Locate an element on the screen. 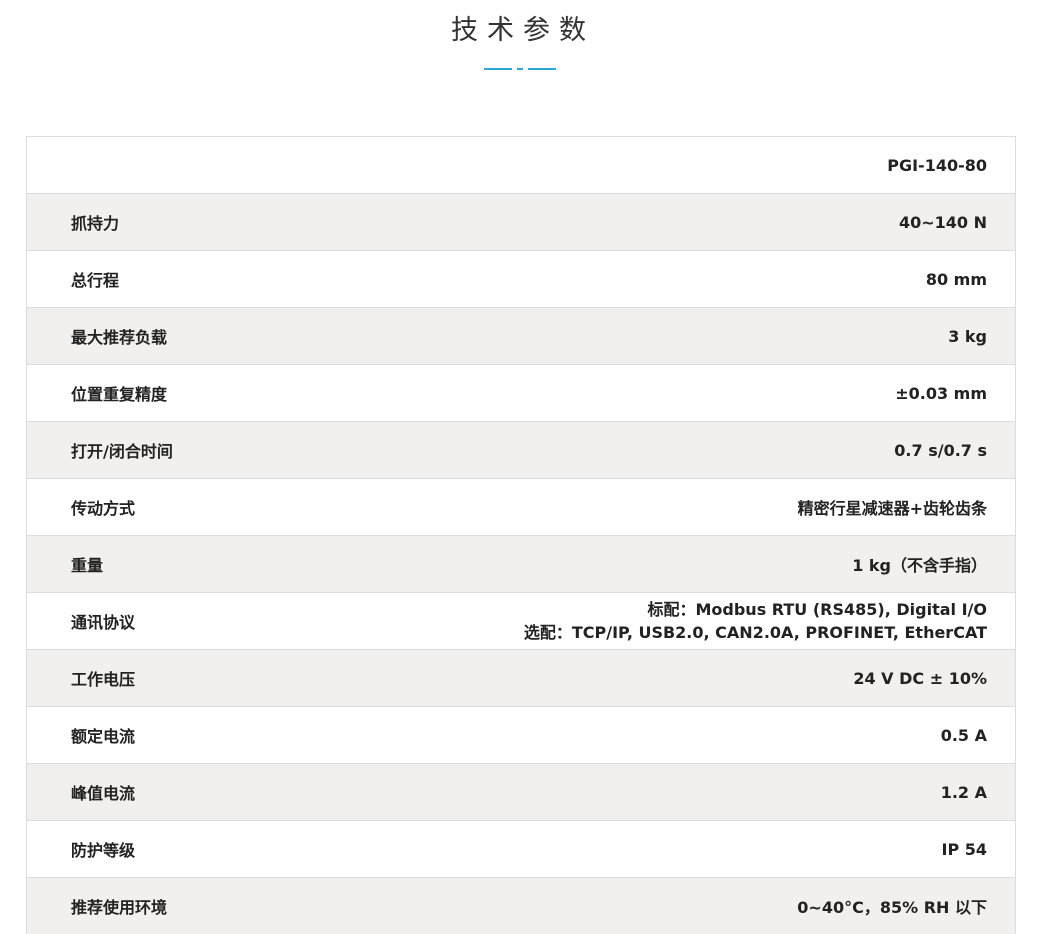 The height and width of the screenshot is (934, 1046). divider-segment-right is located at coordinates (542, 69).